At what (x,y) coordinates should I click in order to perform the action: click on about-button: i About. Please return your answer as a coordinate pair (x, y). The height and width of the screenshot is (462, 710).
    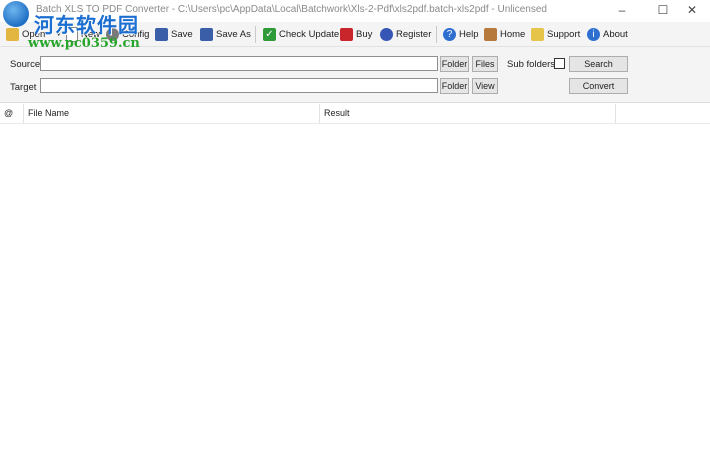
    Looking at the image, I should click on (607, 34).